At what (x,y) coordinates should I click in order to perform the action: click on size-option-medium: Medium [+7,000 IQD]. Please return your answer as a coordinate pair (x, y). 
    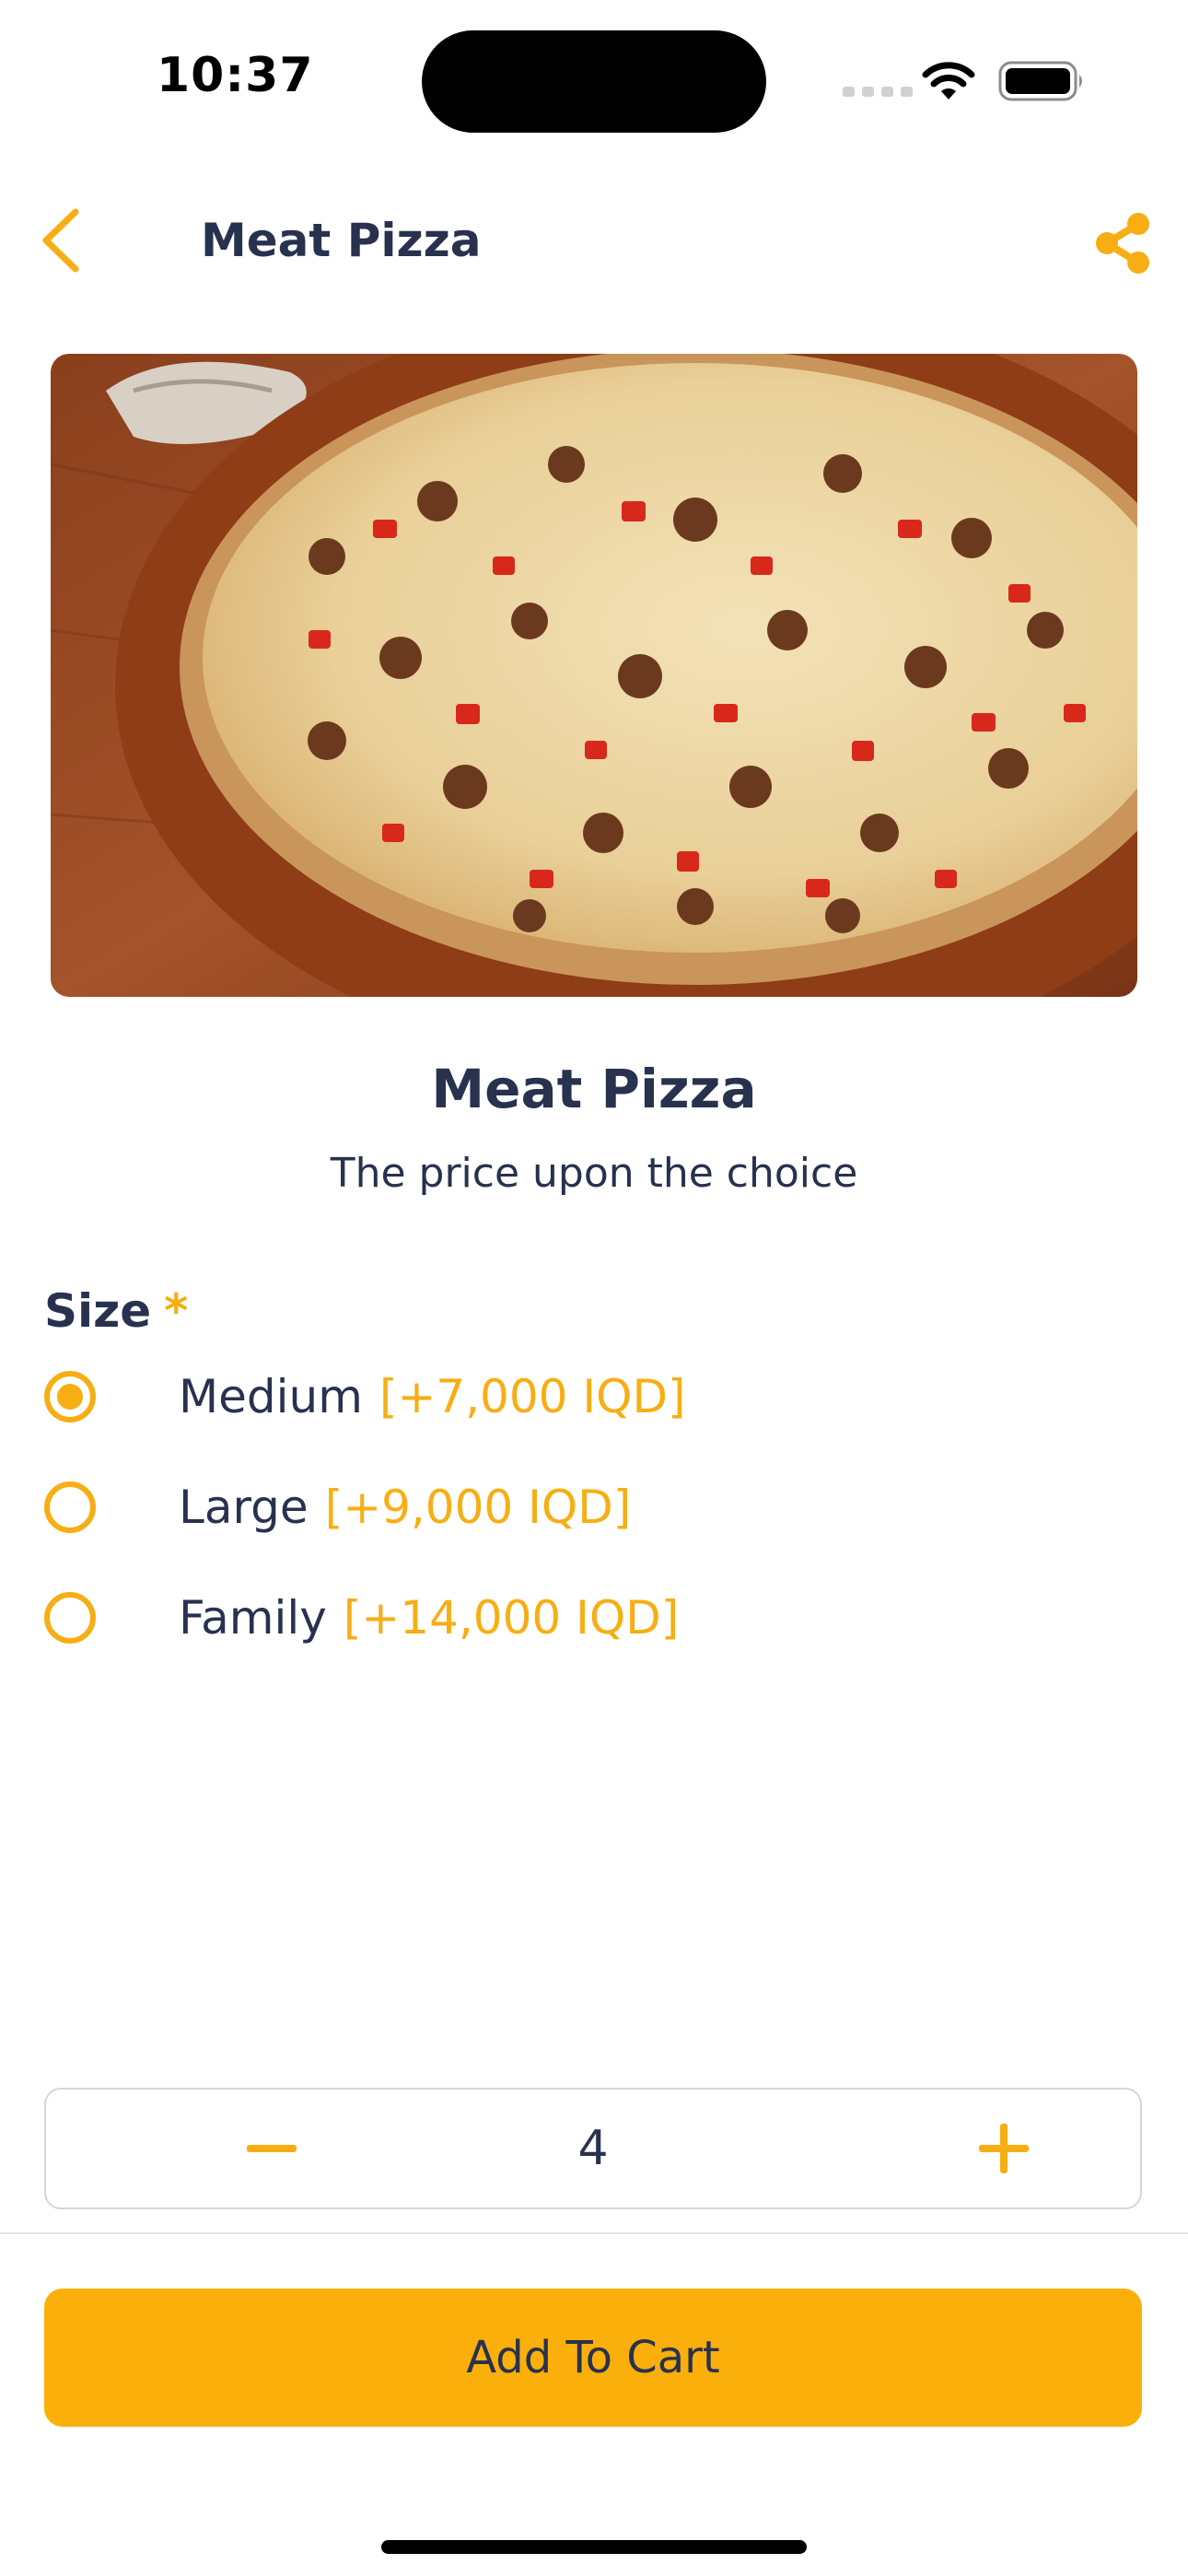
    Looking at the image, I should click on (573, 1397).